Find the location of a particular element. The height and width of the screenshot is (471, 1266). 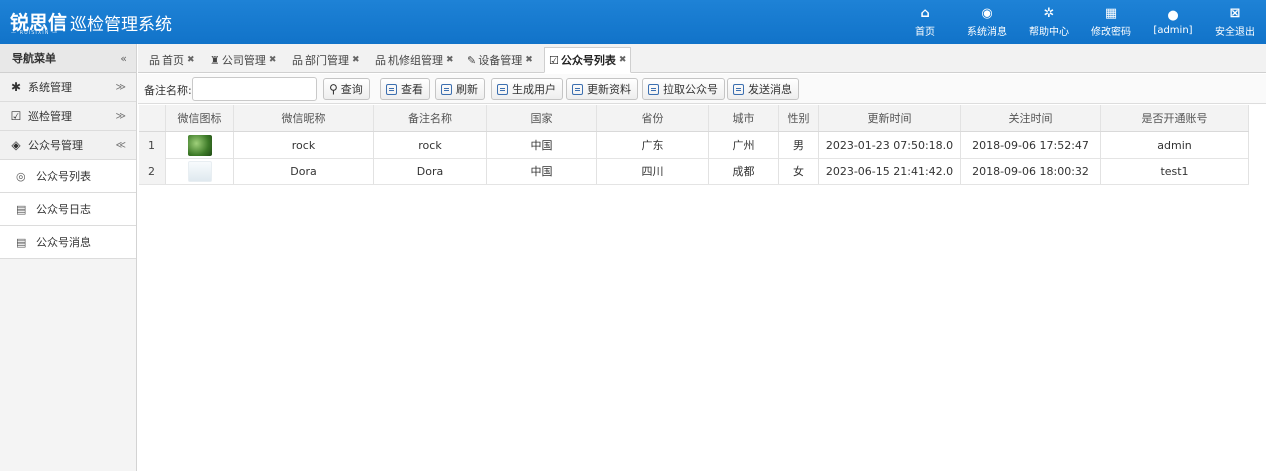

tab-department: 品 部门管理 ✖ is located at coordinates (326, 60).